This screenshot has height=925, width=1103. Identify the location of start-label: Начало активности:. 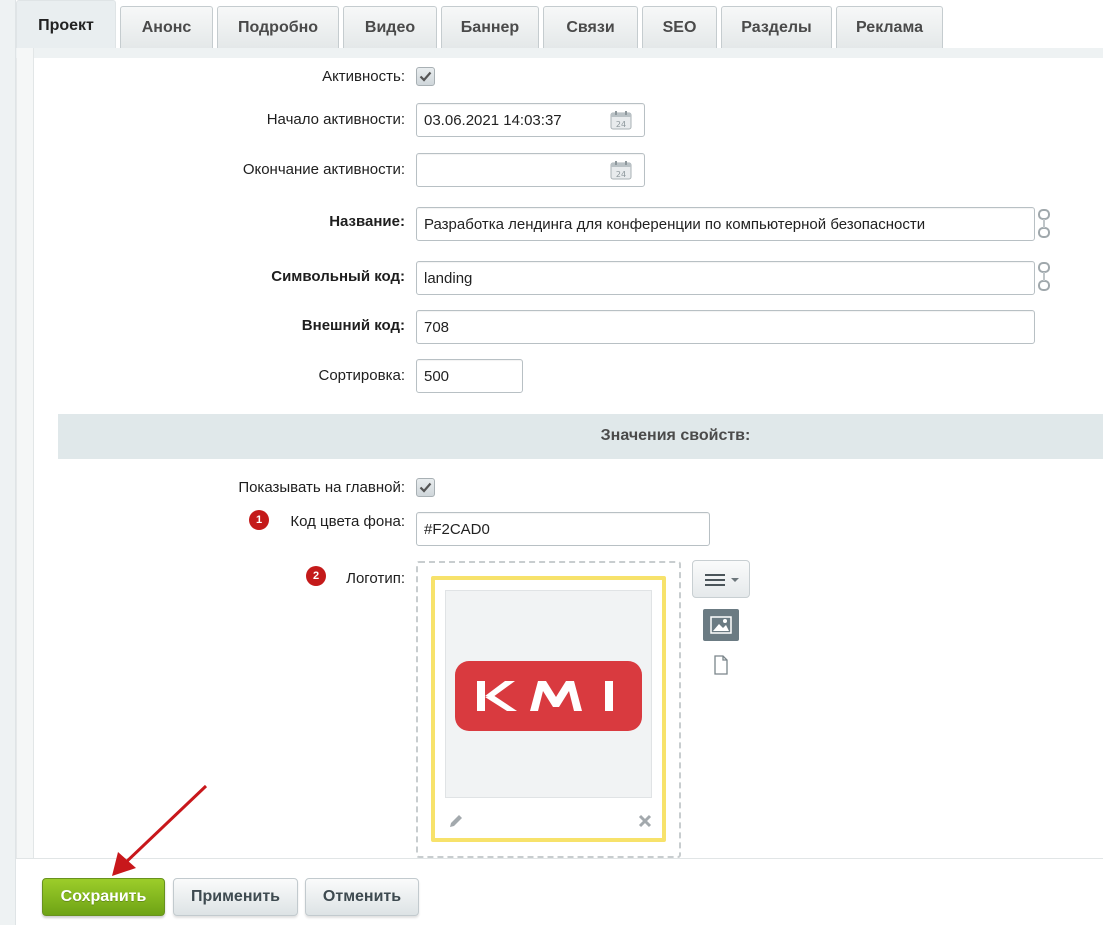
(335, 119).